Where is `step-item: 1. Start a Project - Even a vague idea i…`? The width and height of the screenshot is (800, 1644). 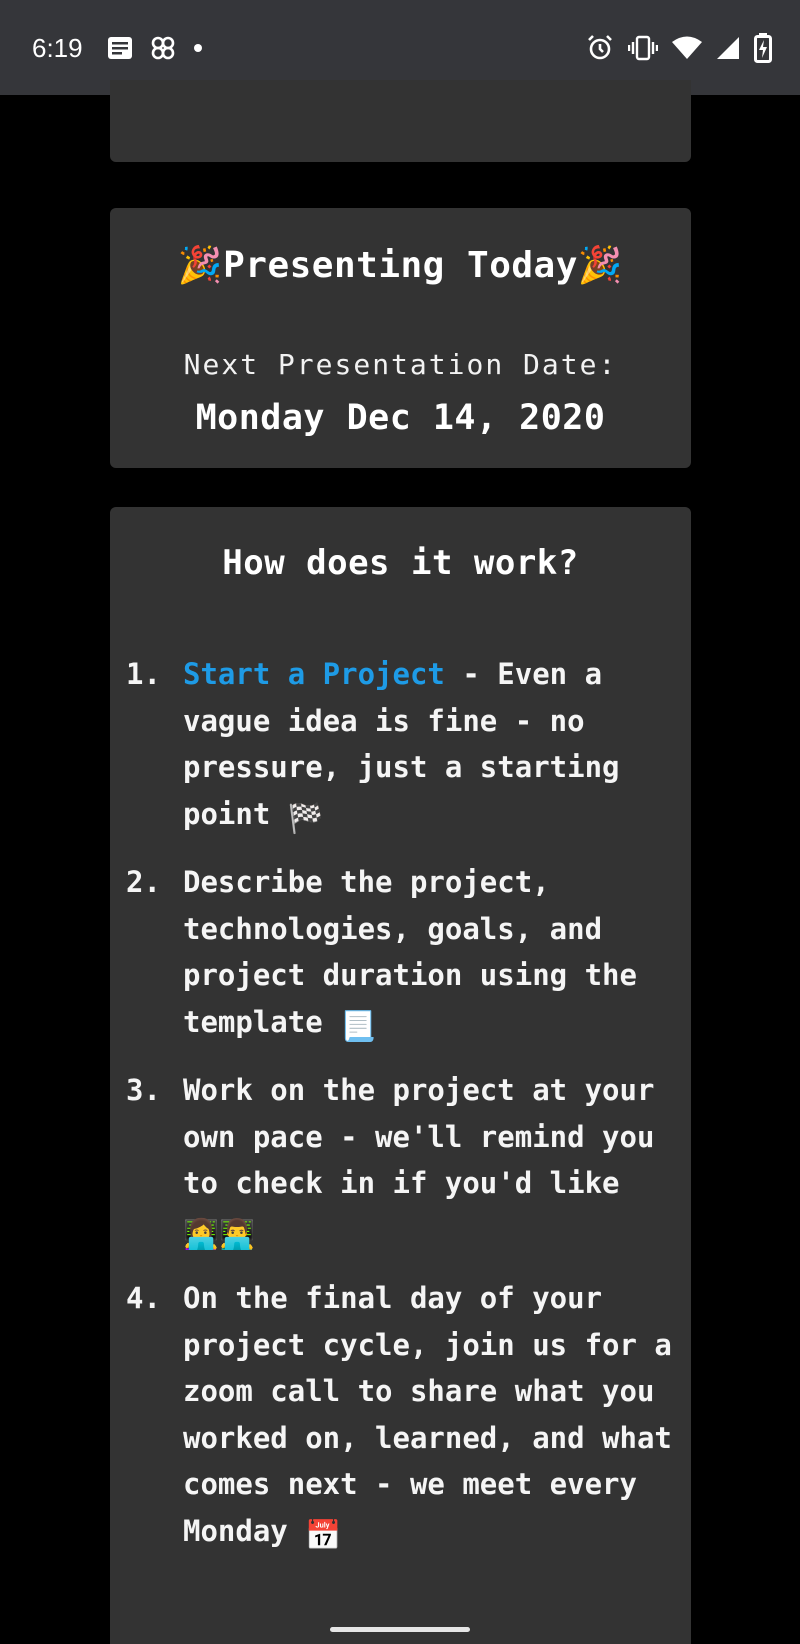 step-item: 1. Start a Project - Even a vague idea i… is located at coordinates (403, 746).